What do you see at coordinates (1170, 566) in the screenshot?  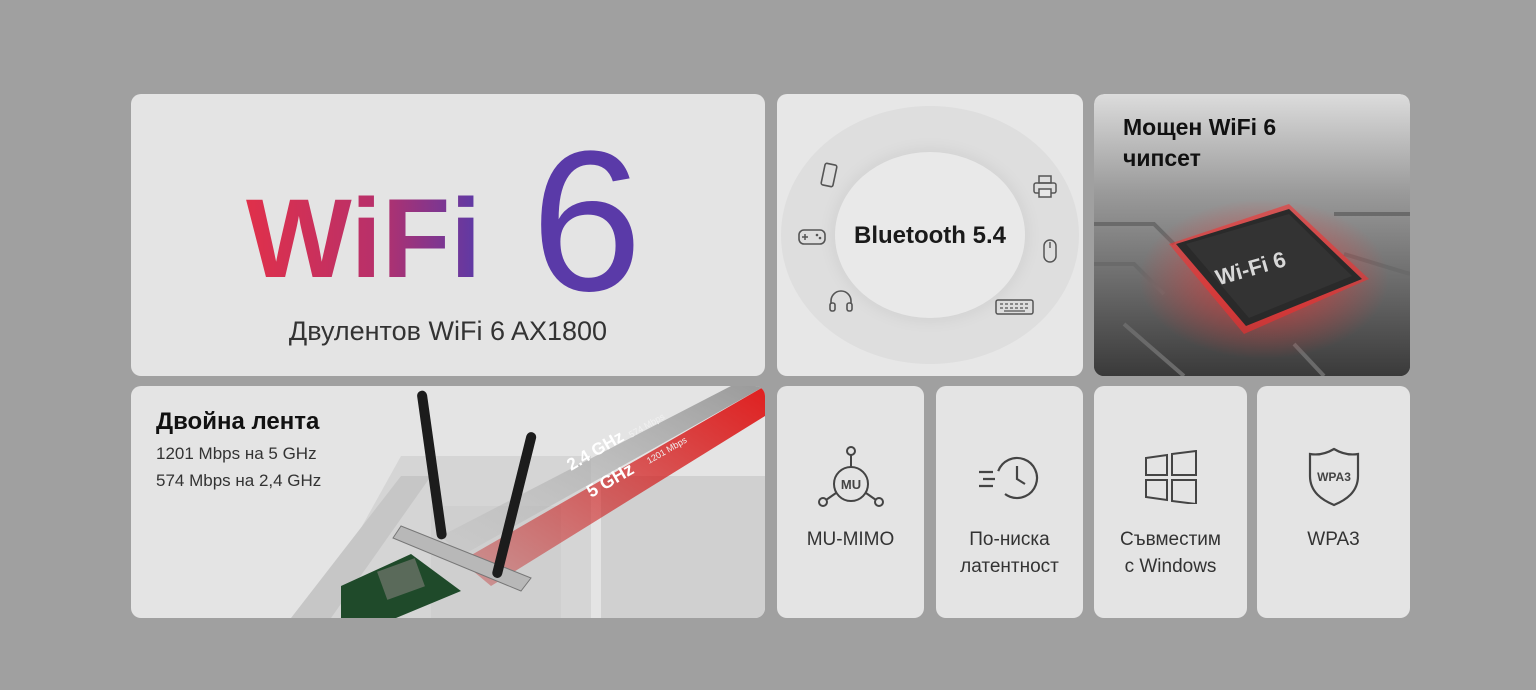 I see `windows-label-line2: с Windows` at bounding box center [1170, 566].